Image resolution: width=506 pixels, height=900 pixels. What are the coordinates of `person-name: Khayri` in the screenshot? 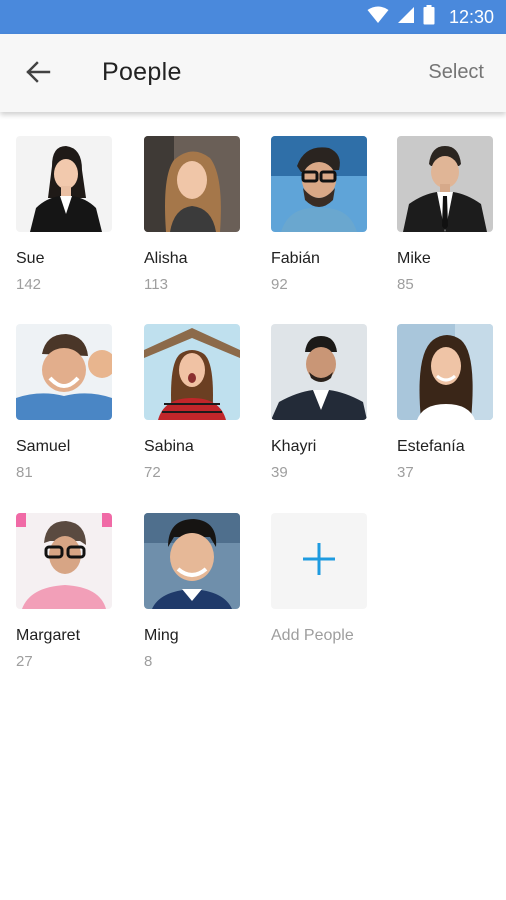 It's located at (294, 446).